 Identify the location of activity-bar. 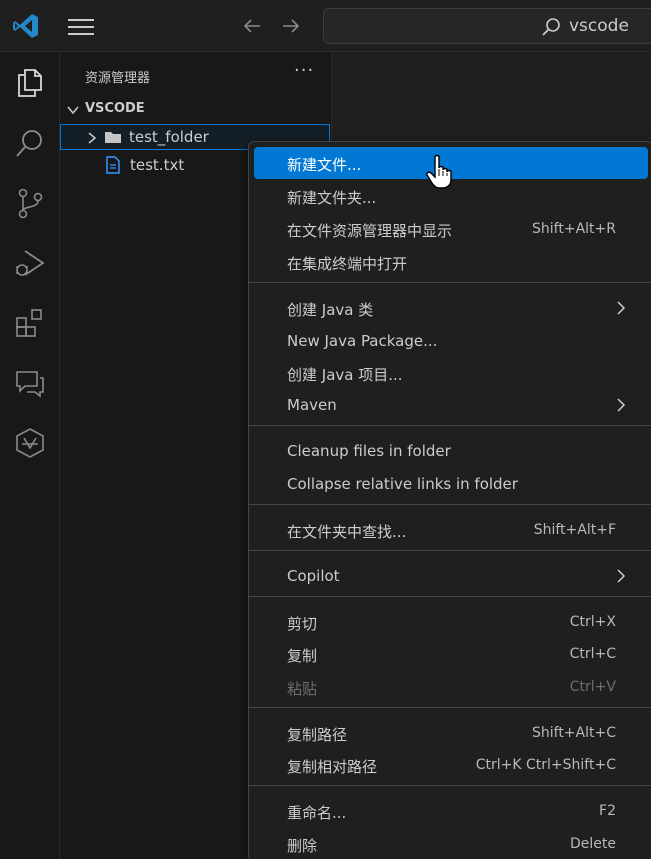
(30, 455).